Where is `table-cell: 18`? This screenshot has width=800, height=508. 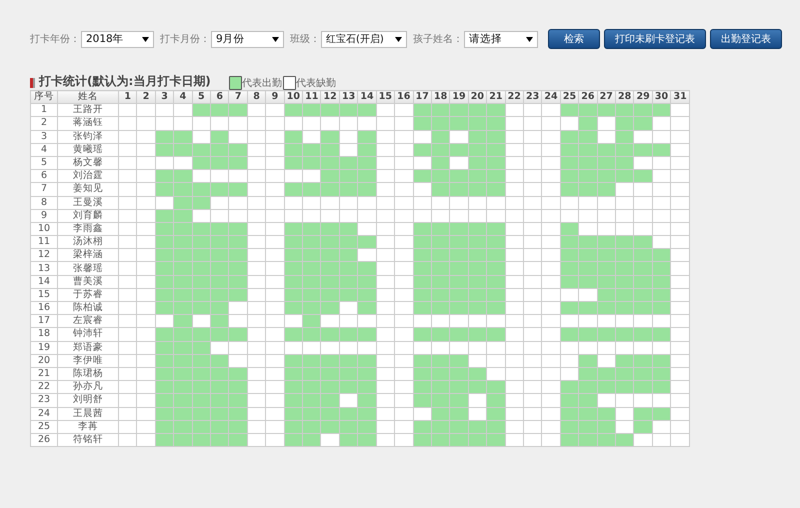
table-cell: 18 is located at coordinates (44, 335).